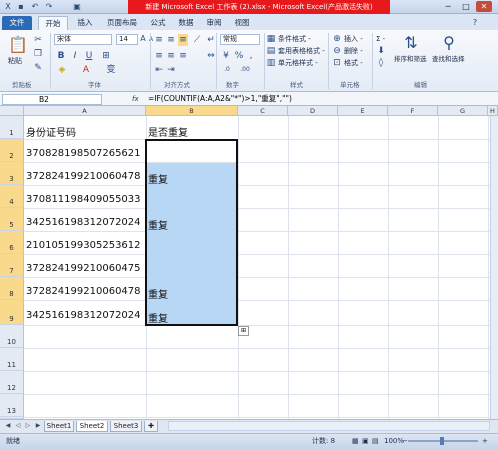 This screenshot has width=498, height=449. I want to click on conditional-format-button: 条件格式 -, so click(294, 39).